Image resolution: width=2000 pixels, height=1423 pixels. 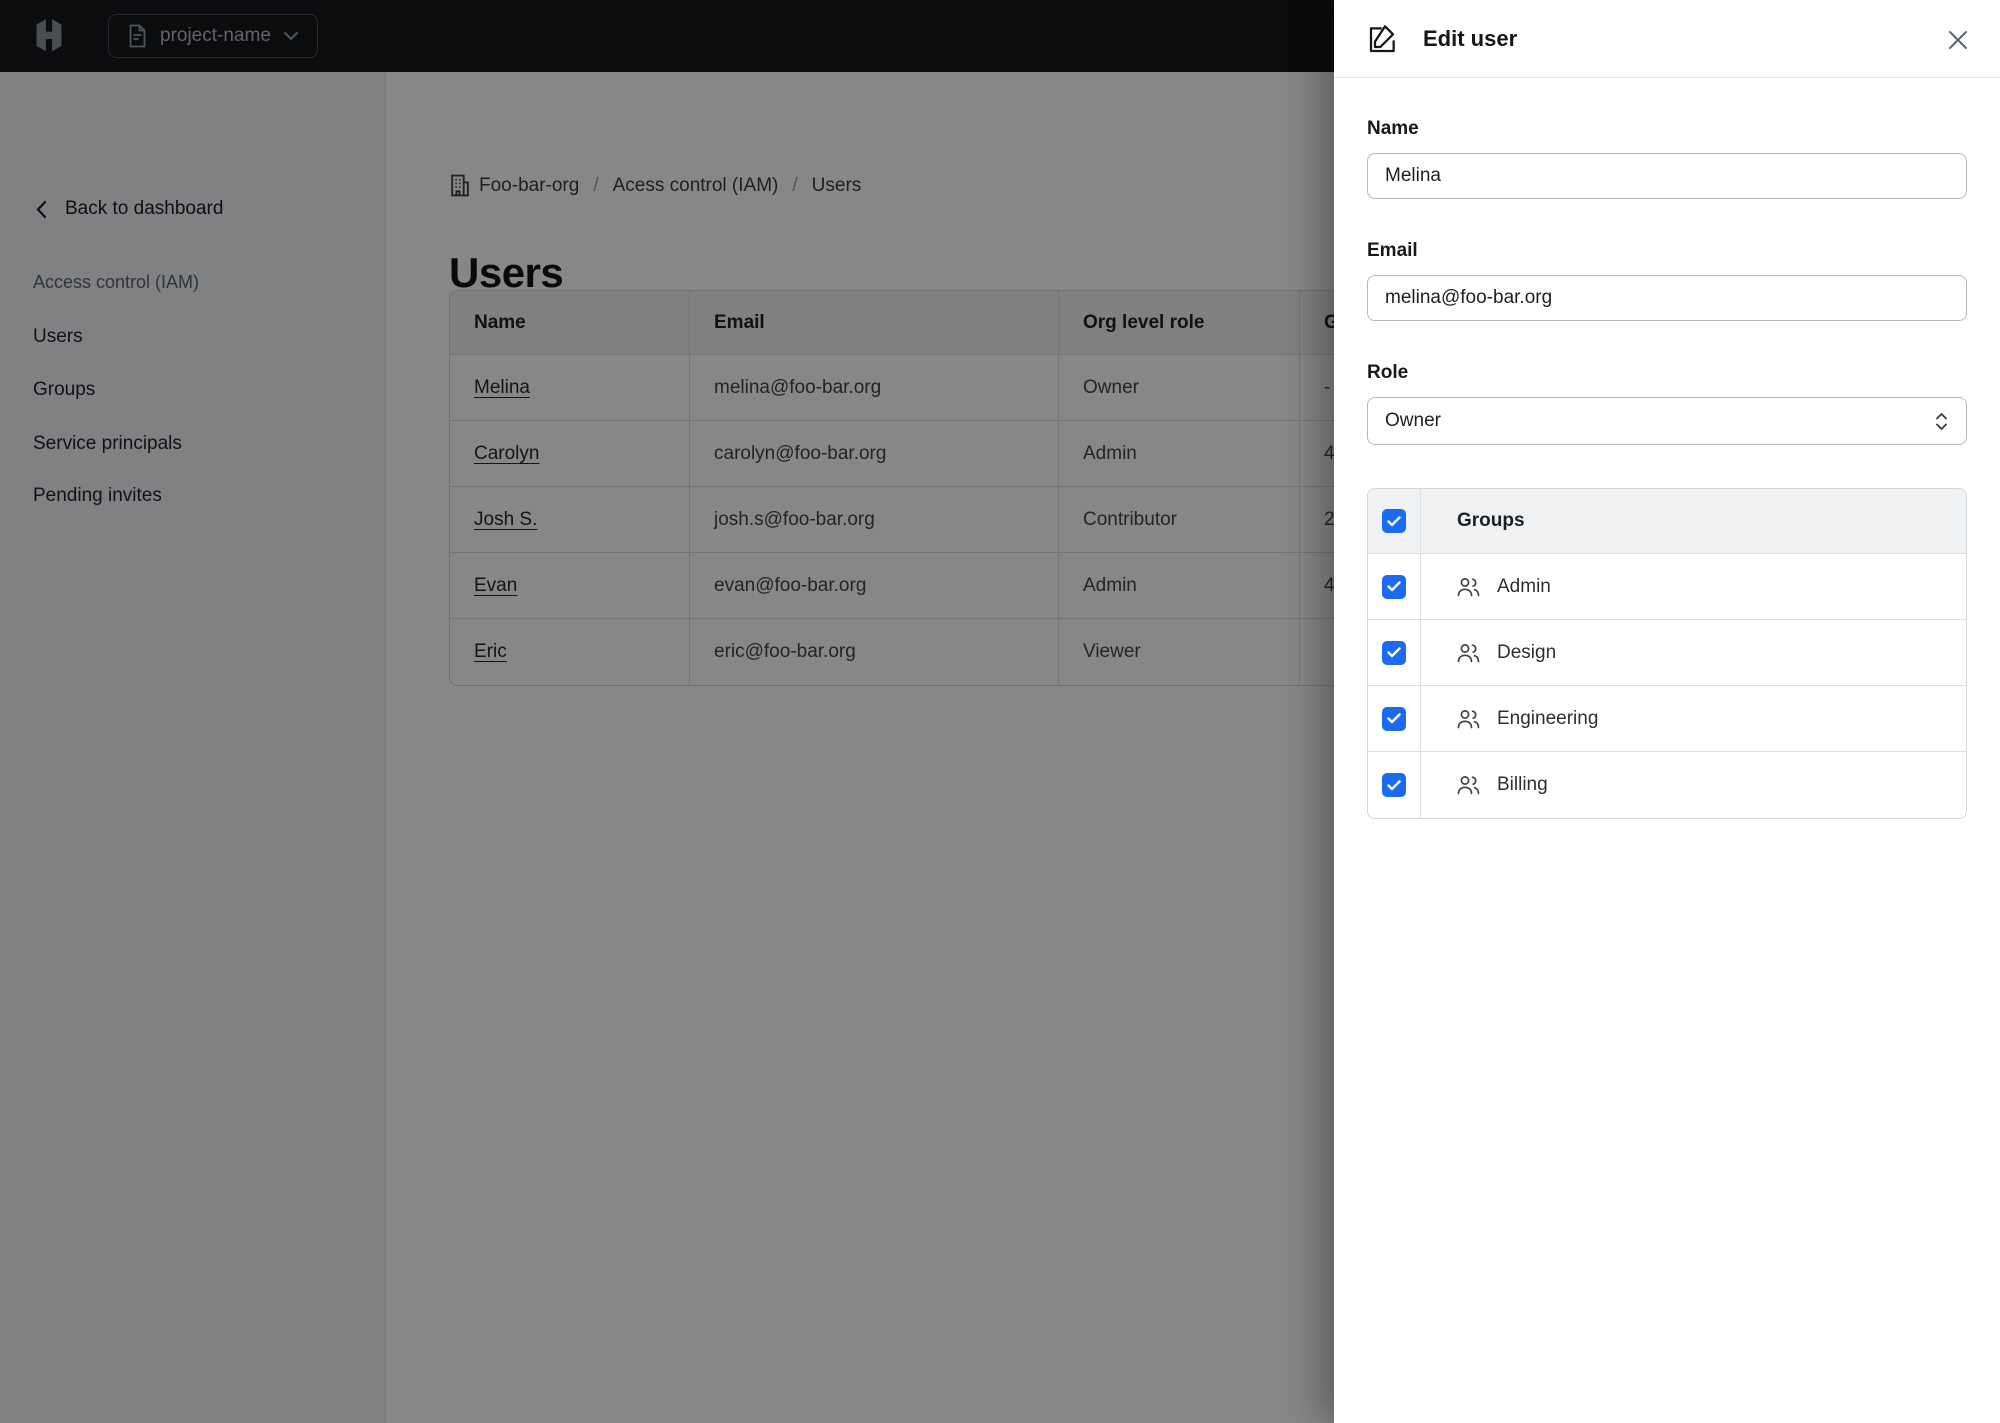 What do you see at coordinates (1958, 40) in the screenshot?
I see `close-icon` at bounding box center [1958, 40].